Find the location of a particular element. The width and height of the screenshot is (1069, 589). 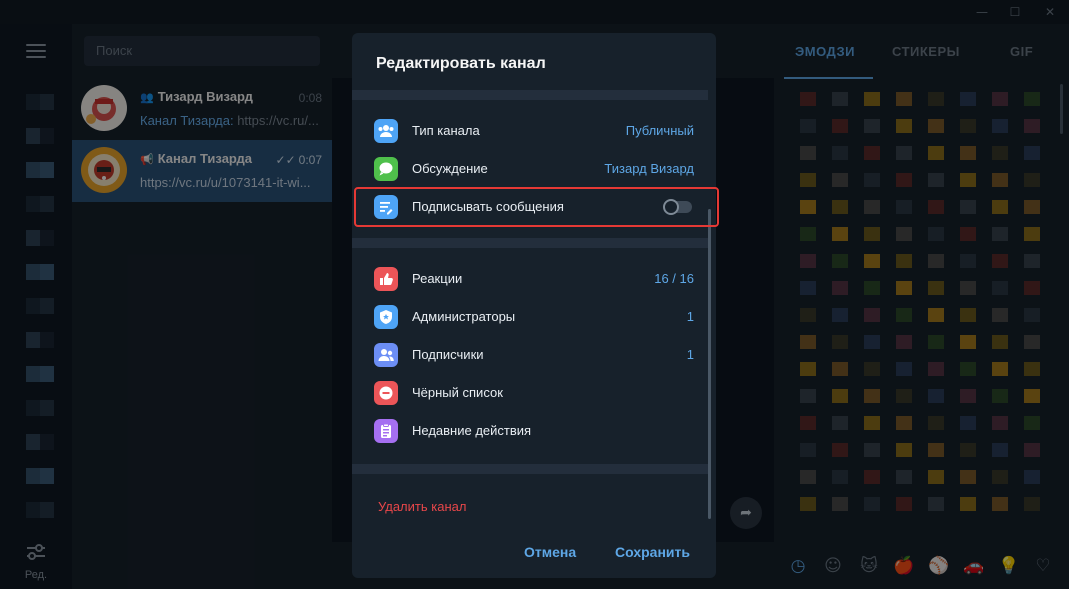

row-value: Тизард Визард is located at coordinates (649, 168).